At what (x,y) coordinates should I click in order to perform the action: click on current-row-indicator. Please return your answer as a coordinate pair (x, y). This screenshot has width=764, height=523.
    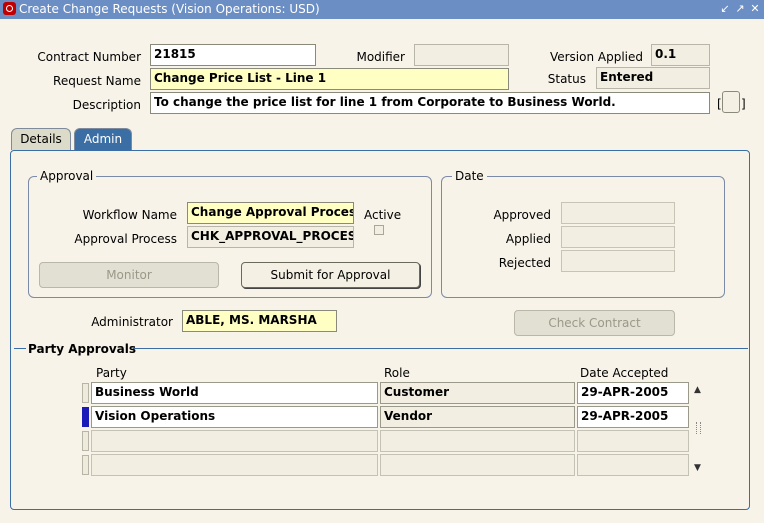
    Looking at the image, I should click on (85, 417).